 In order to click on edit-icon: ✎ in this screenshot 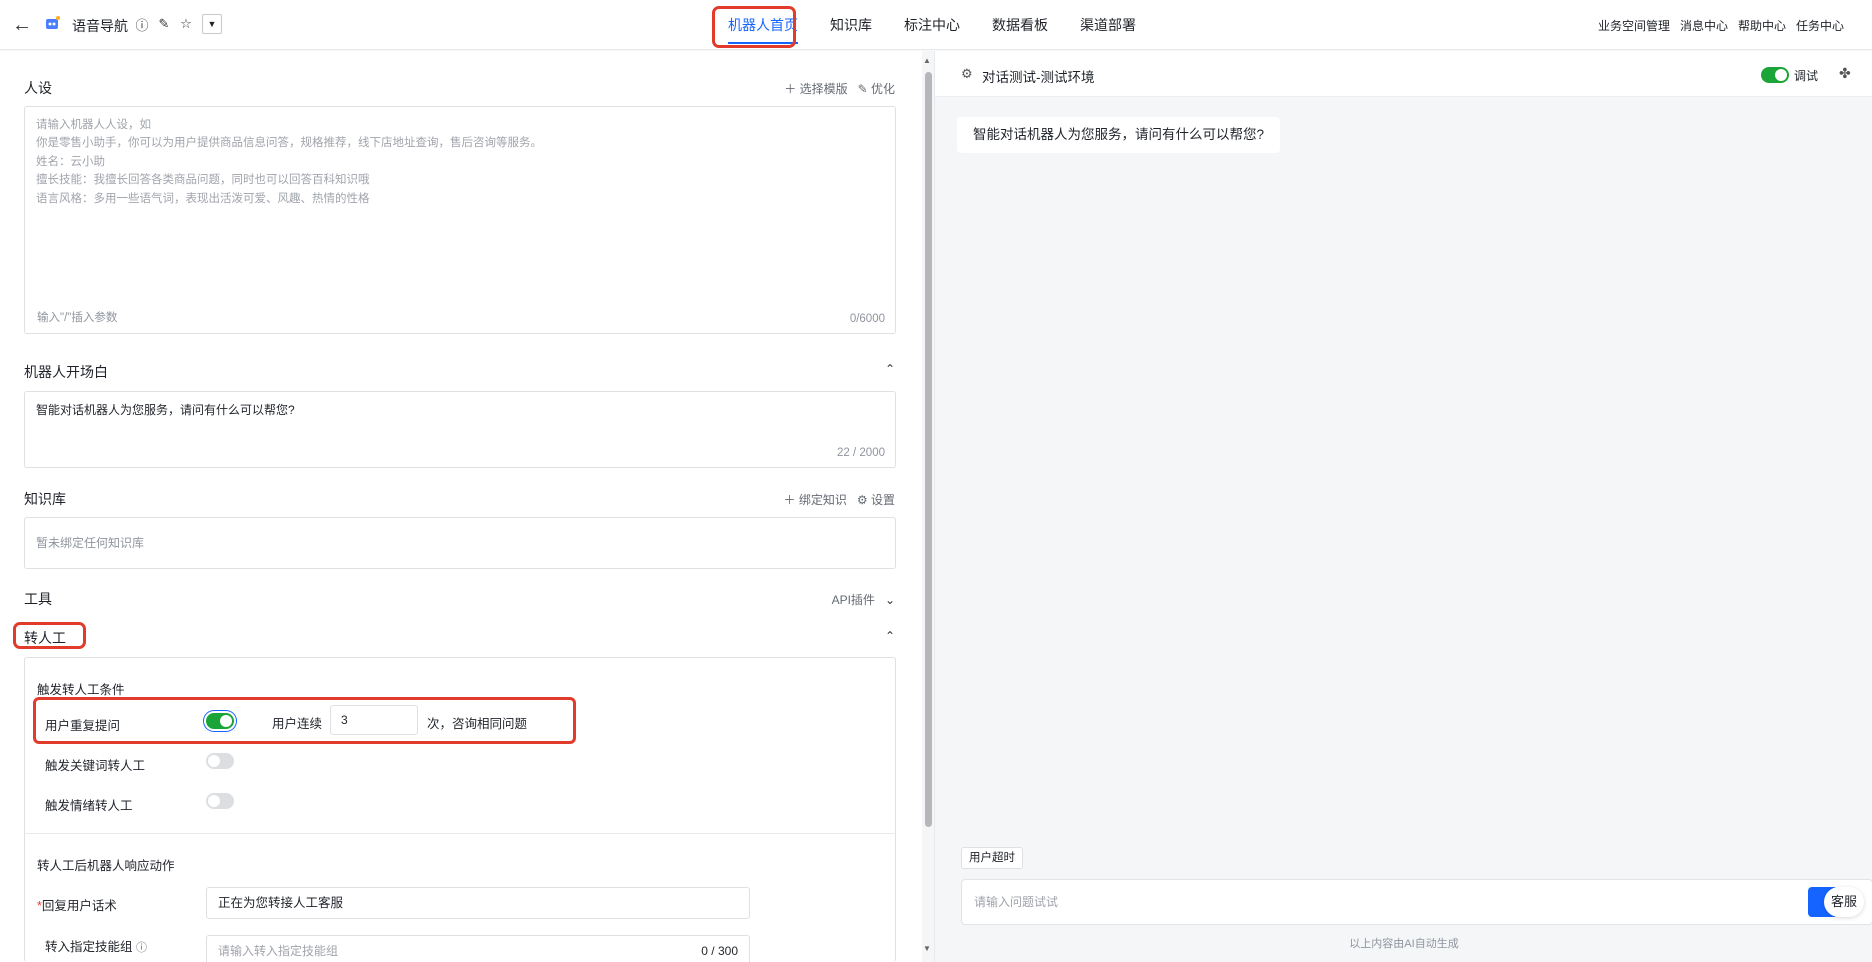, I will do `click(164, 24)`.